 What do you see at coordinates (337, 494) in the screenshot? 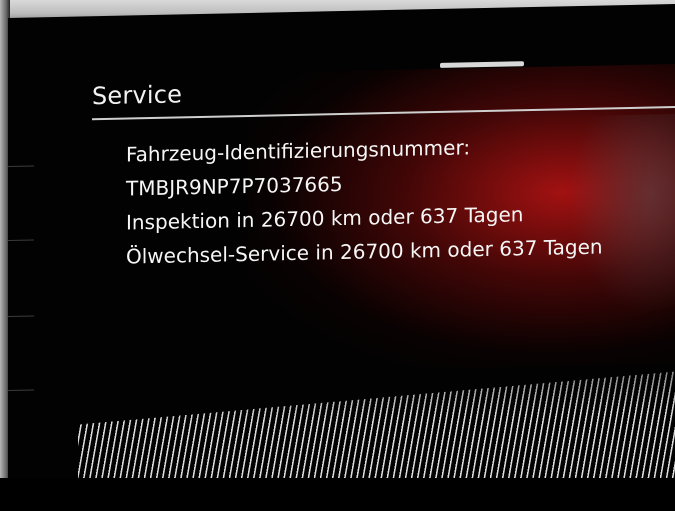
I see `bottom-bezel` at bounding box center [337, 494].